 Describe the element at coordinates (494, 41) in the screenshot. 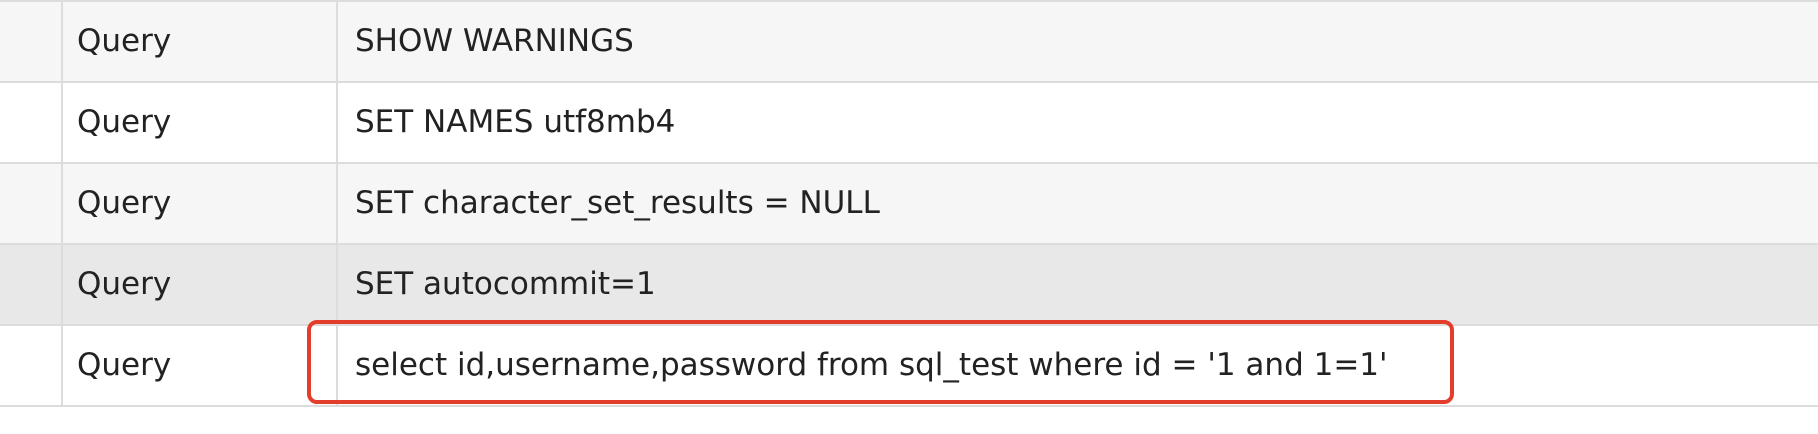

I see `argument-cell: SHOW WARNINGS` at that location.